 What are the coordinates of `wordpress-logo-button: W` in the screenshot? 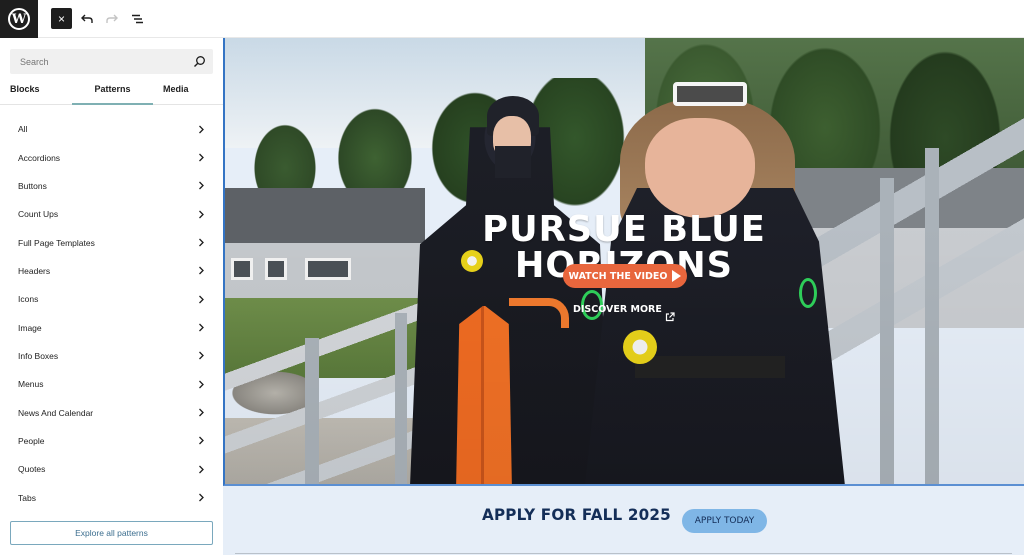 It's located at (19, 19).